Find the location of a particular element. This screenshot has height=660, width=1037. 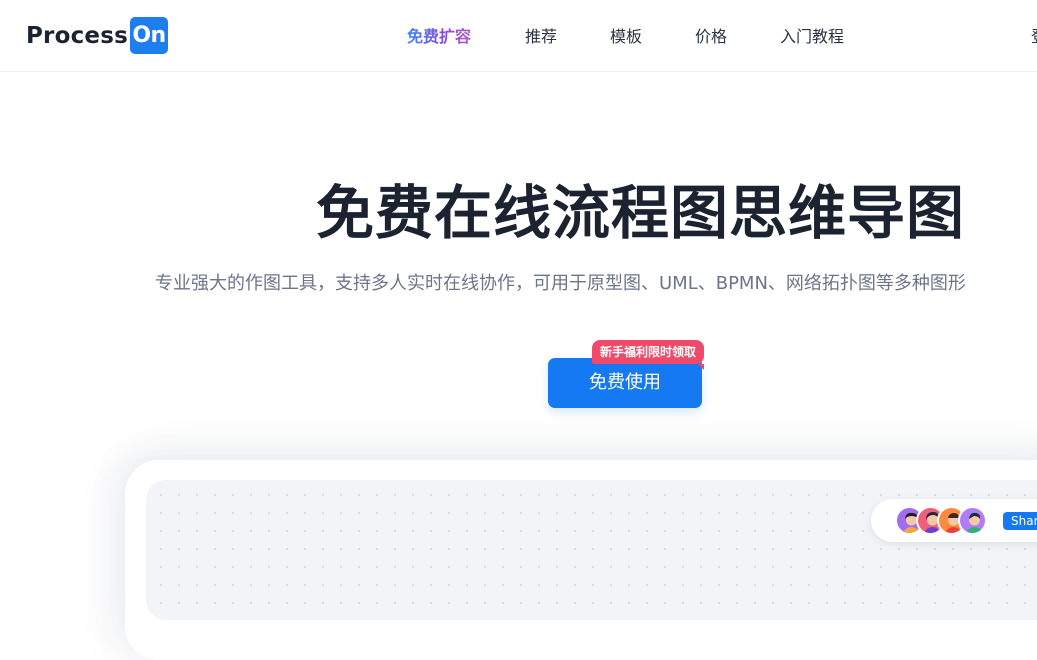

cta-group: 免费使用 新手福利限时领取 is located at coordinates (628, 375).